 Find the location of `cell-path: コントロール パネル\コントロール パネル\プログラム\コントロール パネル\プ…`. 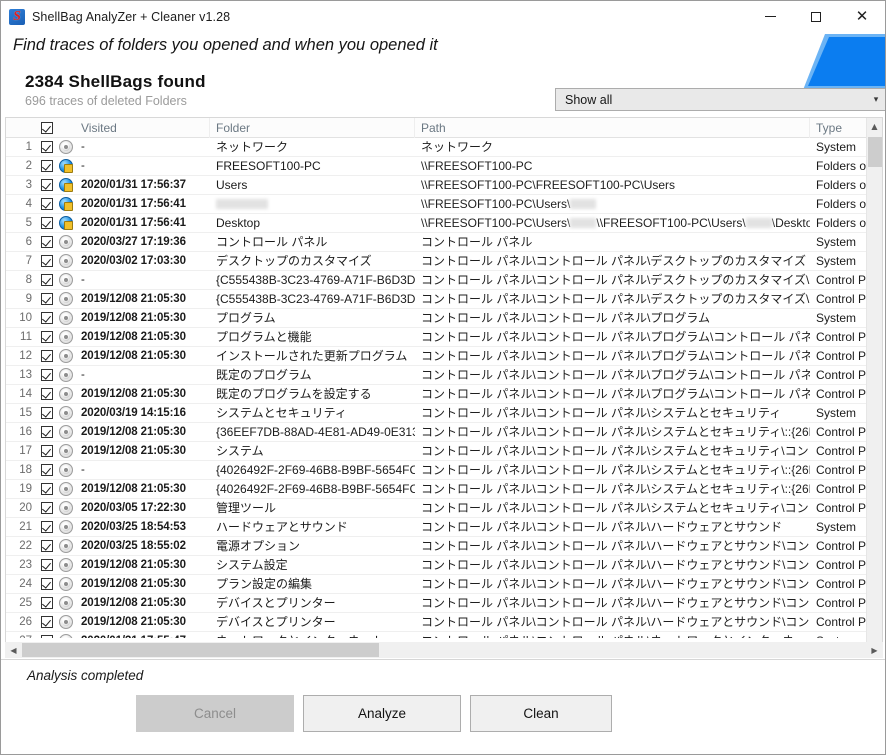

cell-path: コントロール パネル\コントロール パネル\プログラム\コントロール パネル\プ… is located at coordinates (615, 336).